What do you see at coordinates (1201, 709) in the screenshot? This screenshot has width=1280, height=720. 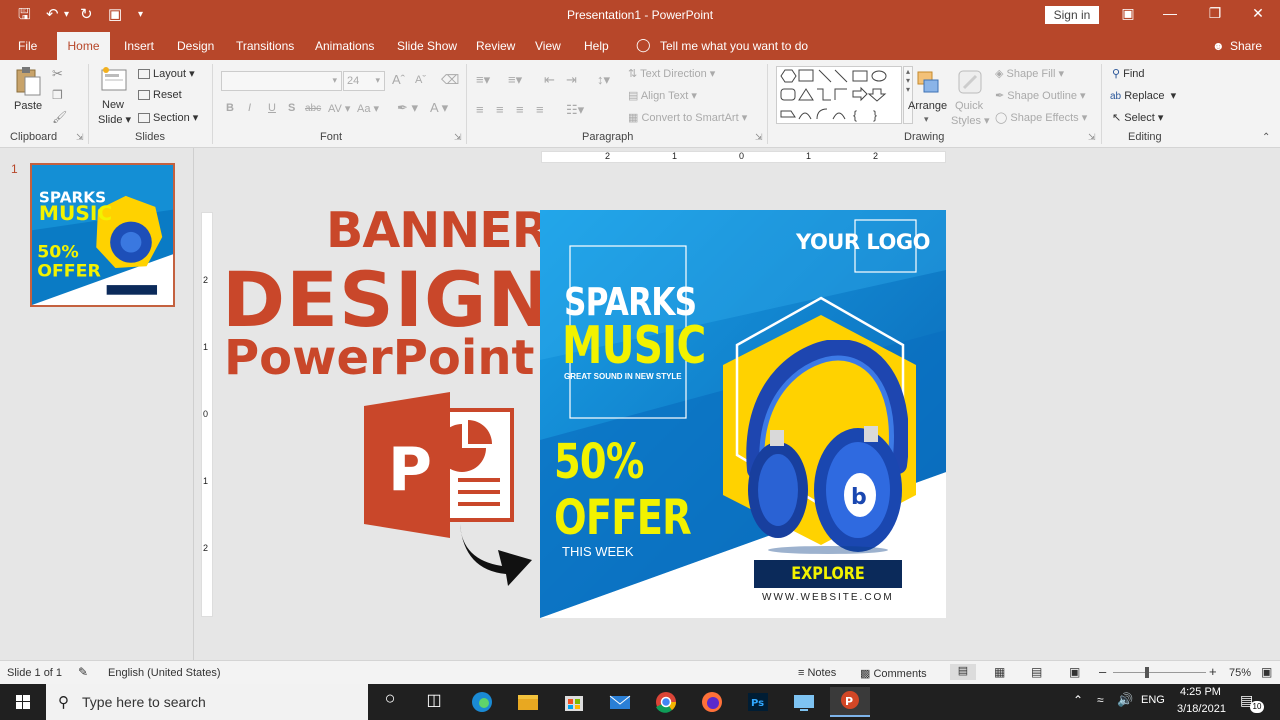 I see `clock-date: 3/18/2021` at bounding box center [1201, 709].